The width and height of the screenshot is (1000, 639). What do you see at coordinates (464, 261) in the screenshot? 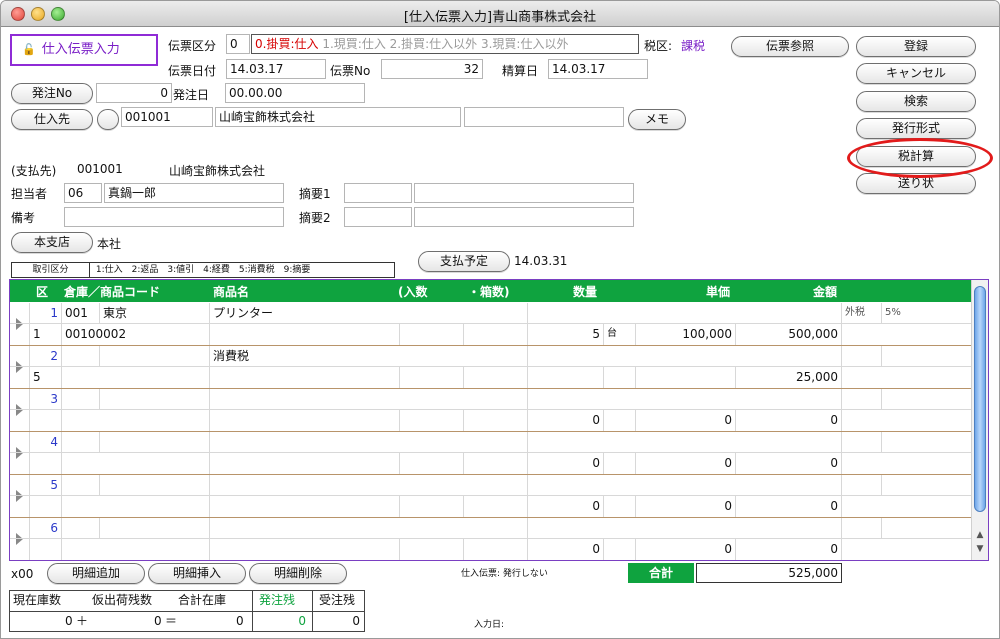
I see `shiharai-yotei-button: 支払予定` at bounding box center [464, 261].